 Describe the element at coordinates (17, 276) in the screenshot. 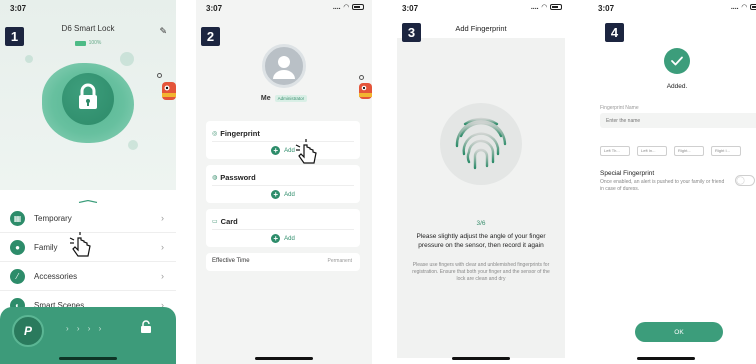

I see `accessory-icon: ⁄` at that location.